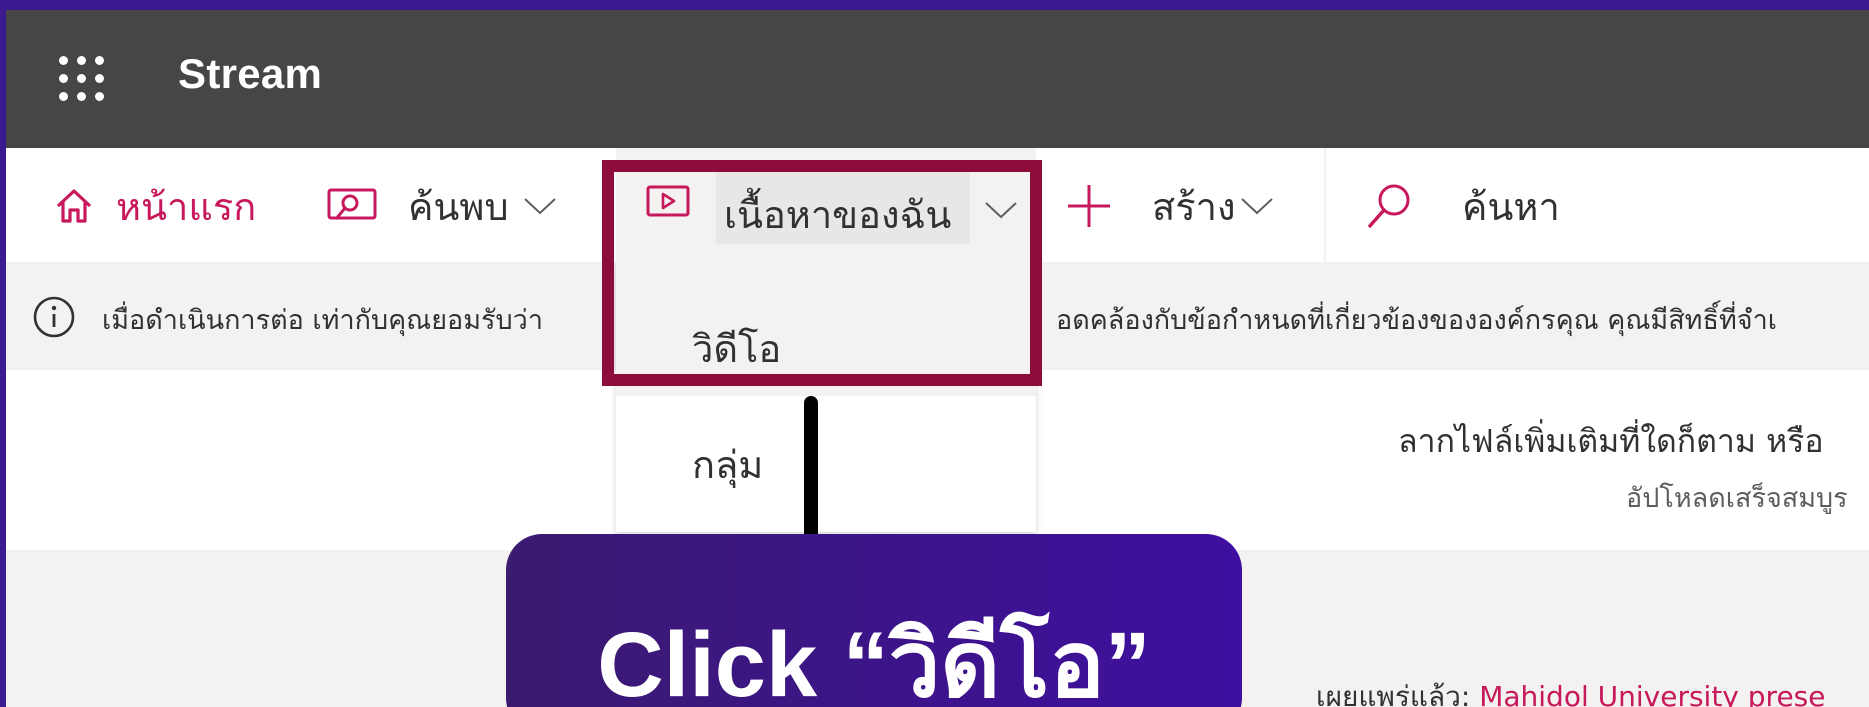 The width and height of the screenshot is (1869, 707). I want to click on published-line: เผยแพร่แล้ว: Mahidol University prese, so click(1570, 691).